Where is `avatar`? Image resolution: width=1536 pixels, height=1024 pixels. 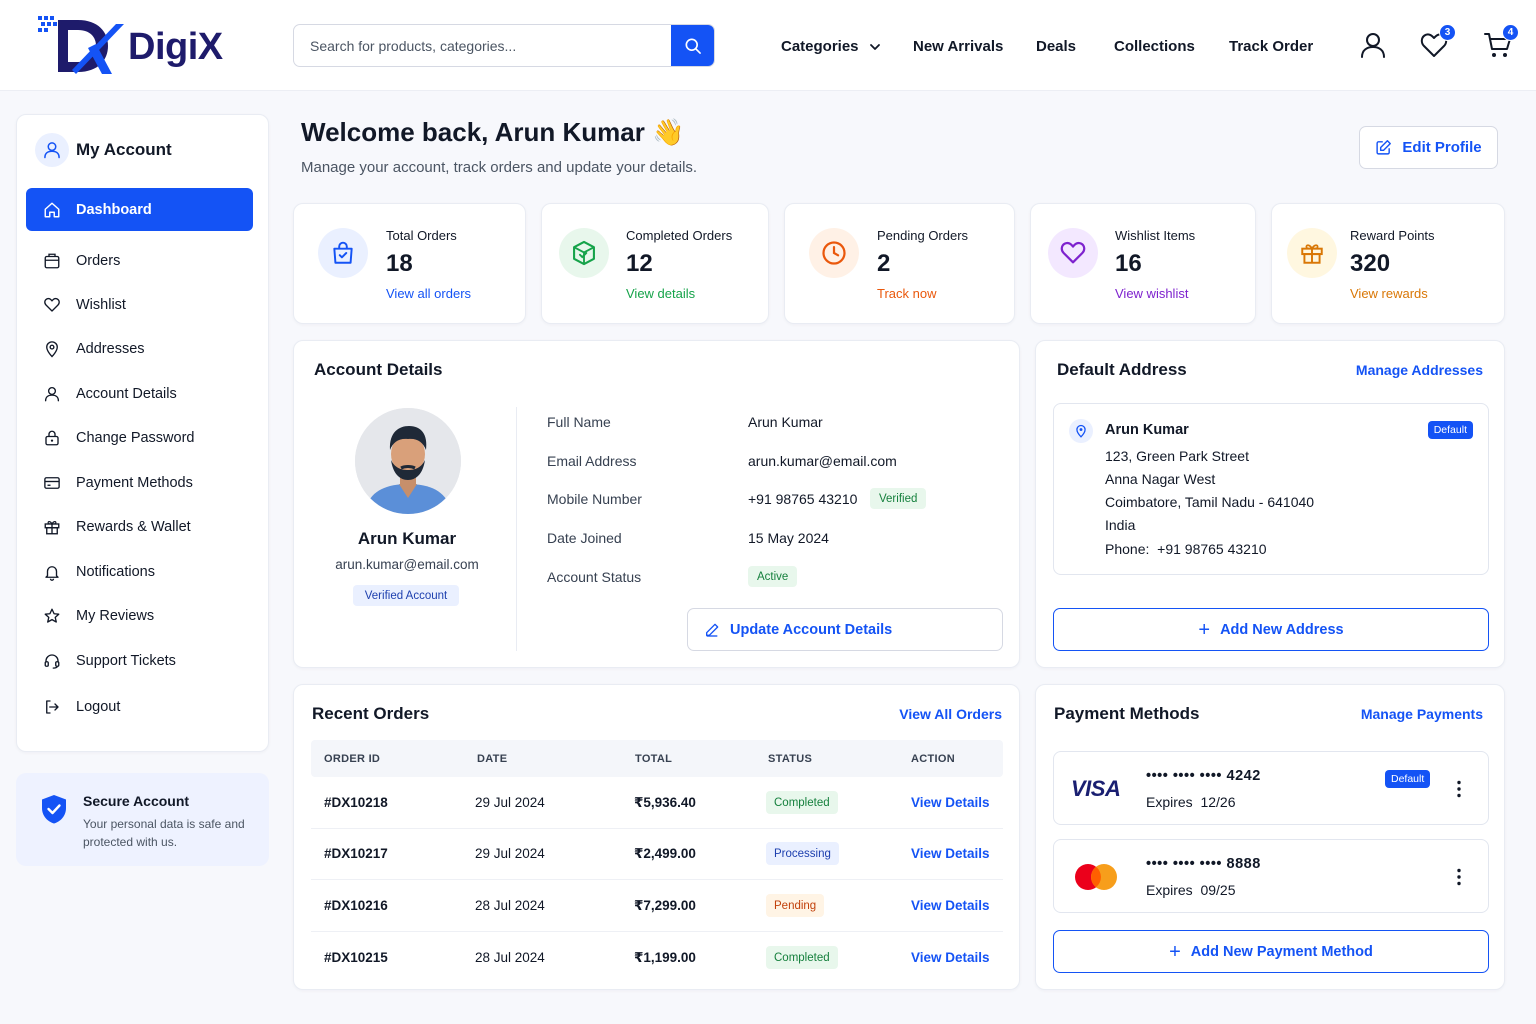
avatar is located at coordinates (408, 461).